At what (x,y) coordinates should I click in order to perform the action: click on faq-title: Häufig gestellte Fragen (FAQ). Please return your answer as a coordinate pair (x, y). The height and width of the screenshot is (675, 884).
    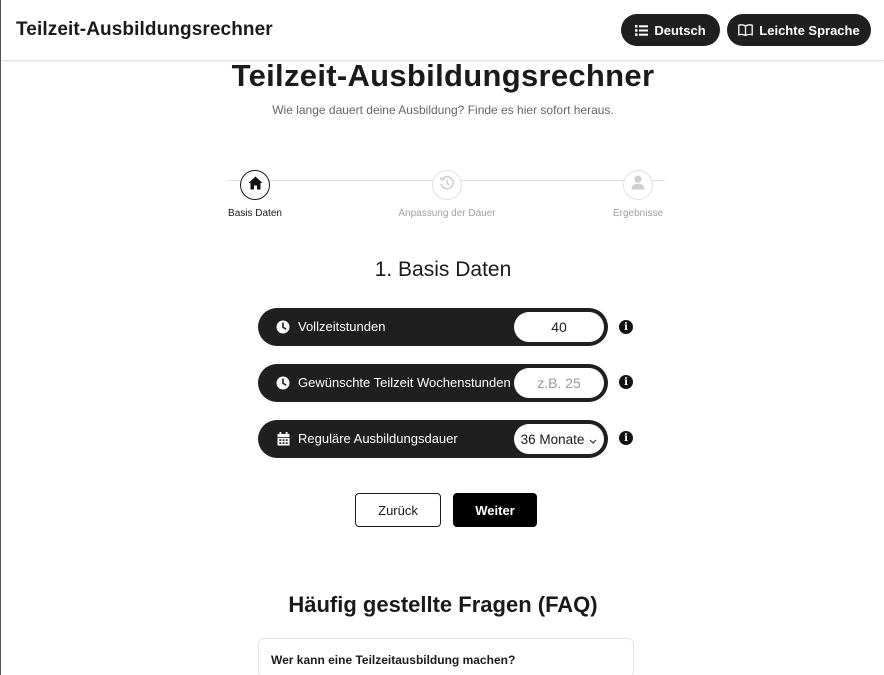
    Looking at the image, I should click on (443, 604).